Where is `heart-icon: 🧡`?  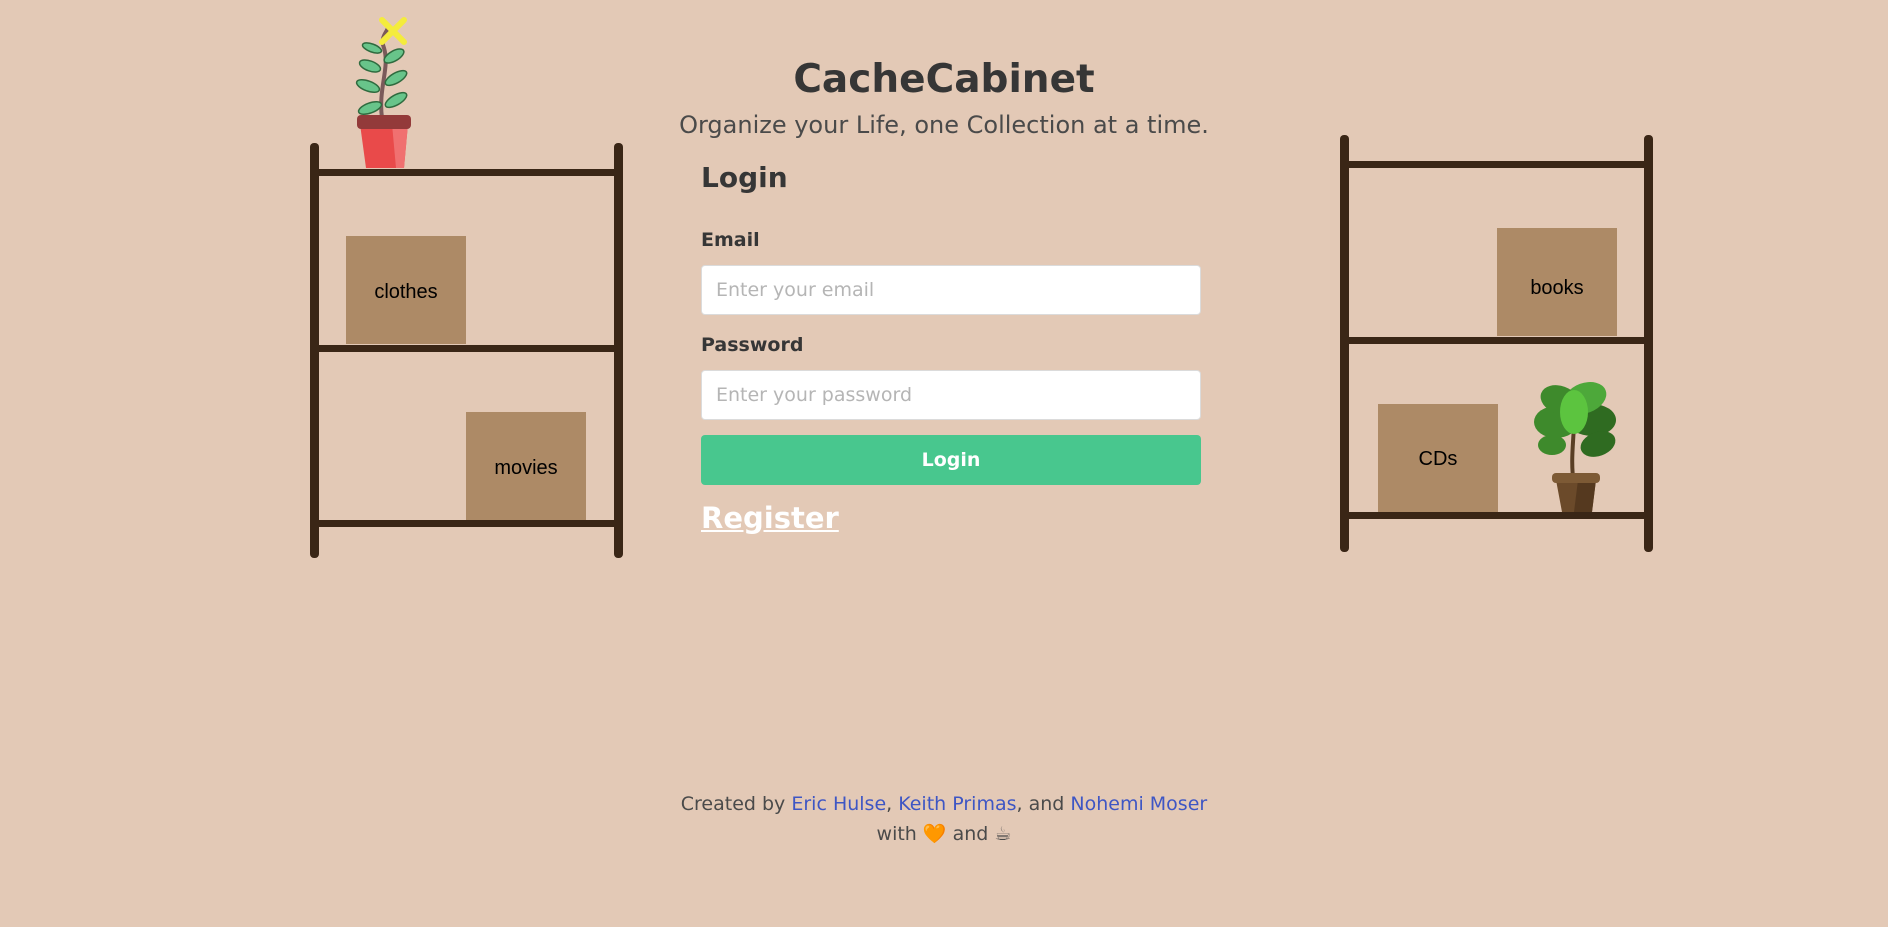 heart-icon: 🧡 is located at coordinates (934, 834).